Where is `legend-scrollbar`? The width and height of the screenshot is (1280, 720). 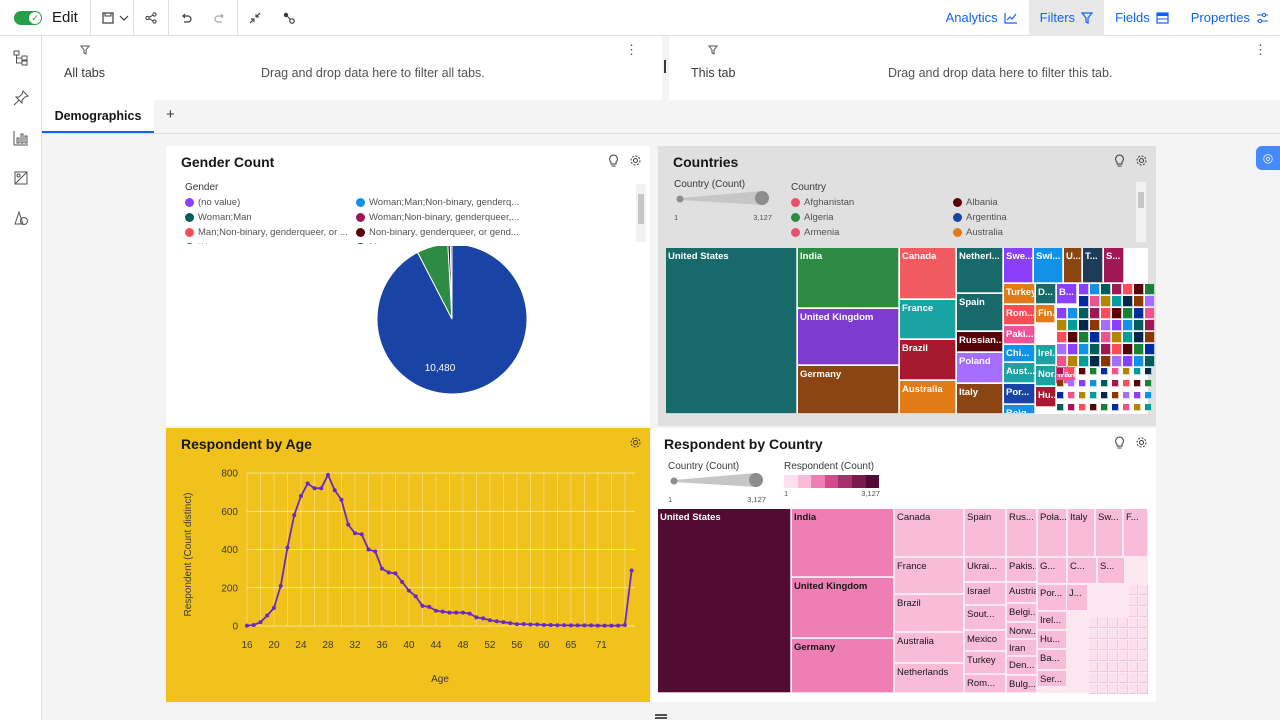
legend-scrollbar is located at coordinates (641, 213).